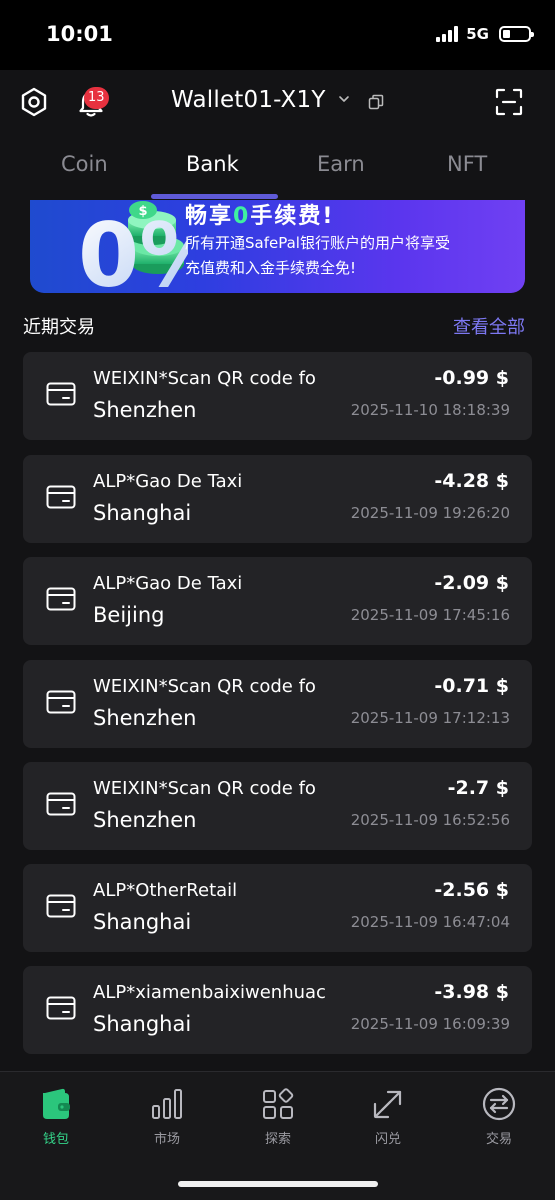 This screenshot has width=555, height=1200. I want to click on tab-coin: Coin, so click(84, 164).